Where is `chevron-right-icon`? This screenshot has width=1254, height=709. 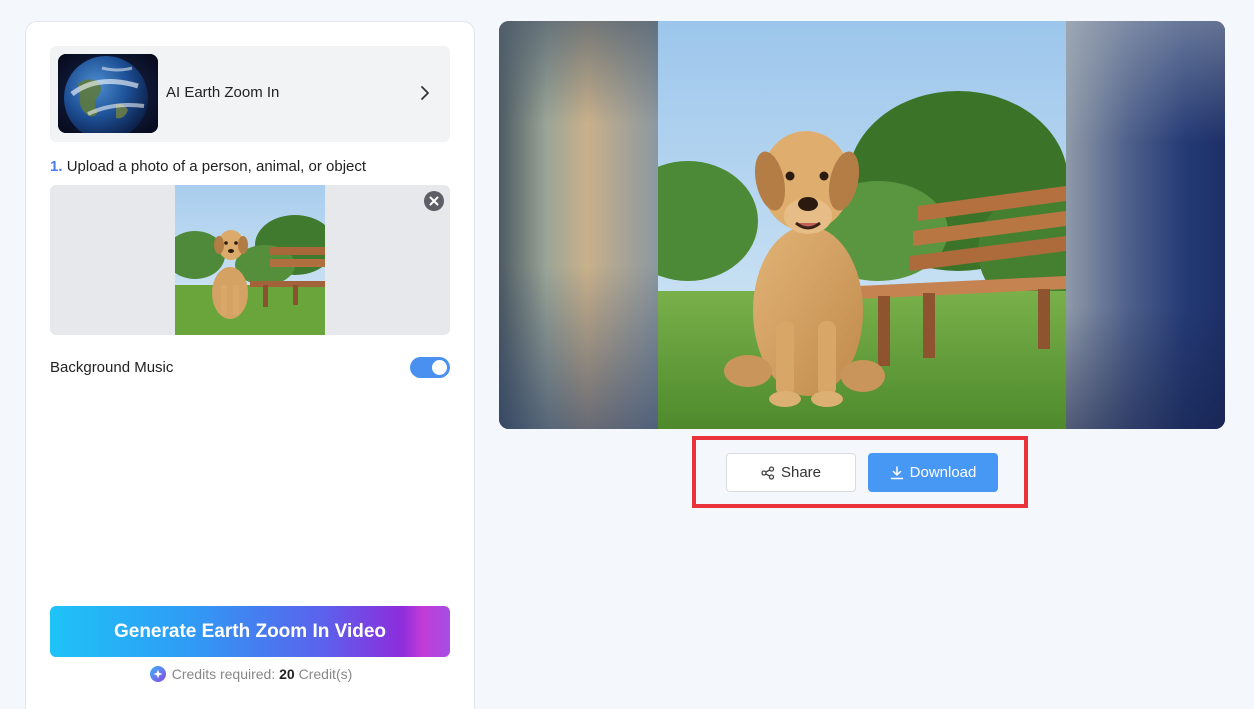
chevron-right-icon is located at coordinates (425, 93).